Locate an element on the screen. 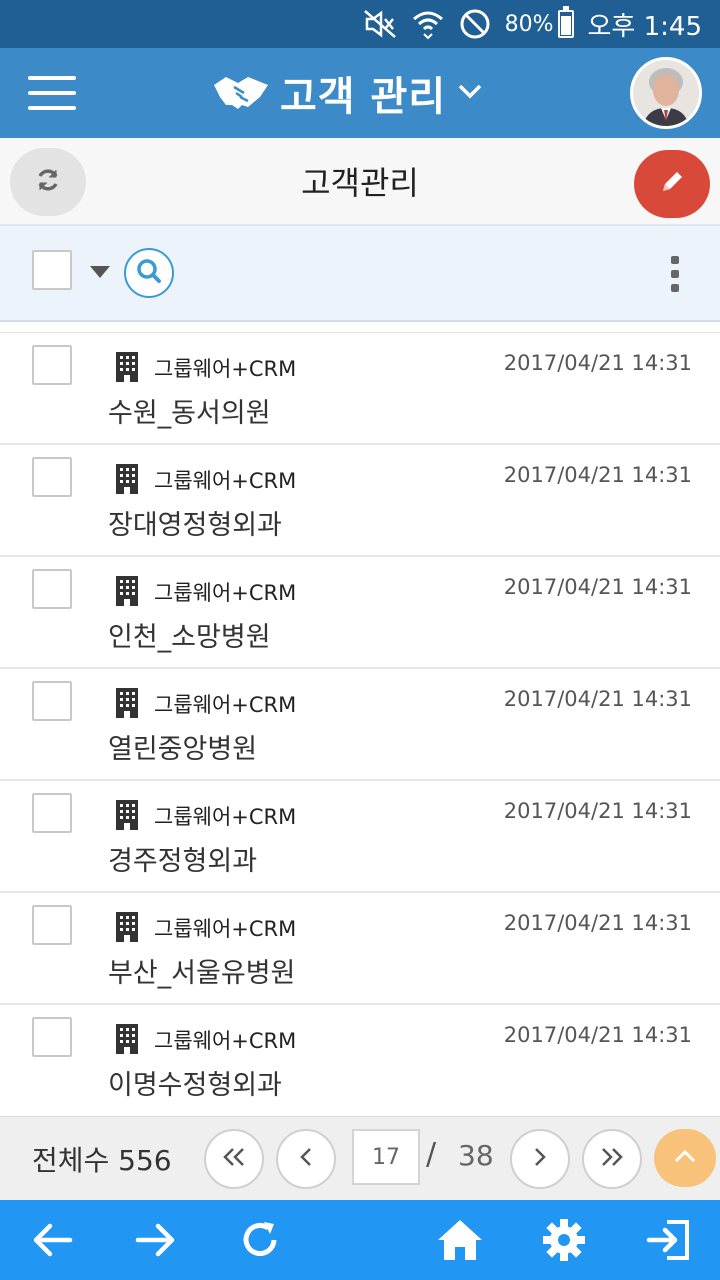 The image size is (720, 1280). edit-button is located at coordinates (672, 184).